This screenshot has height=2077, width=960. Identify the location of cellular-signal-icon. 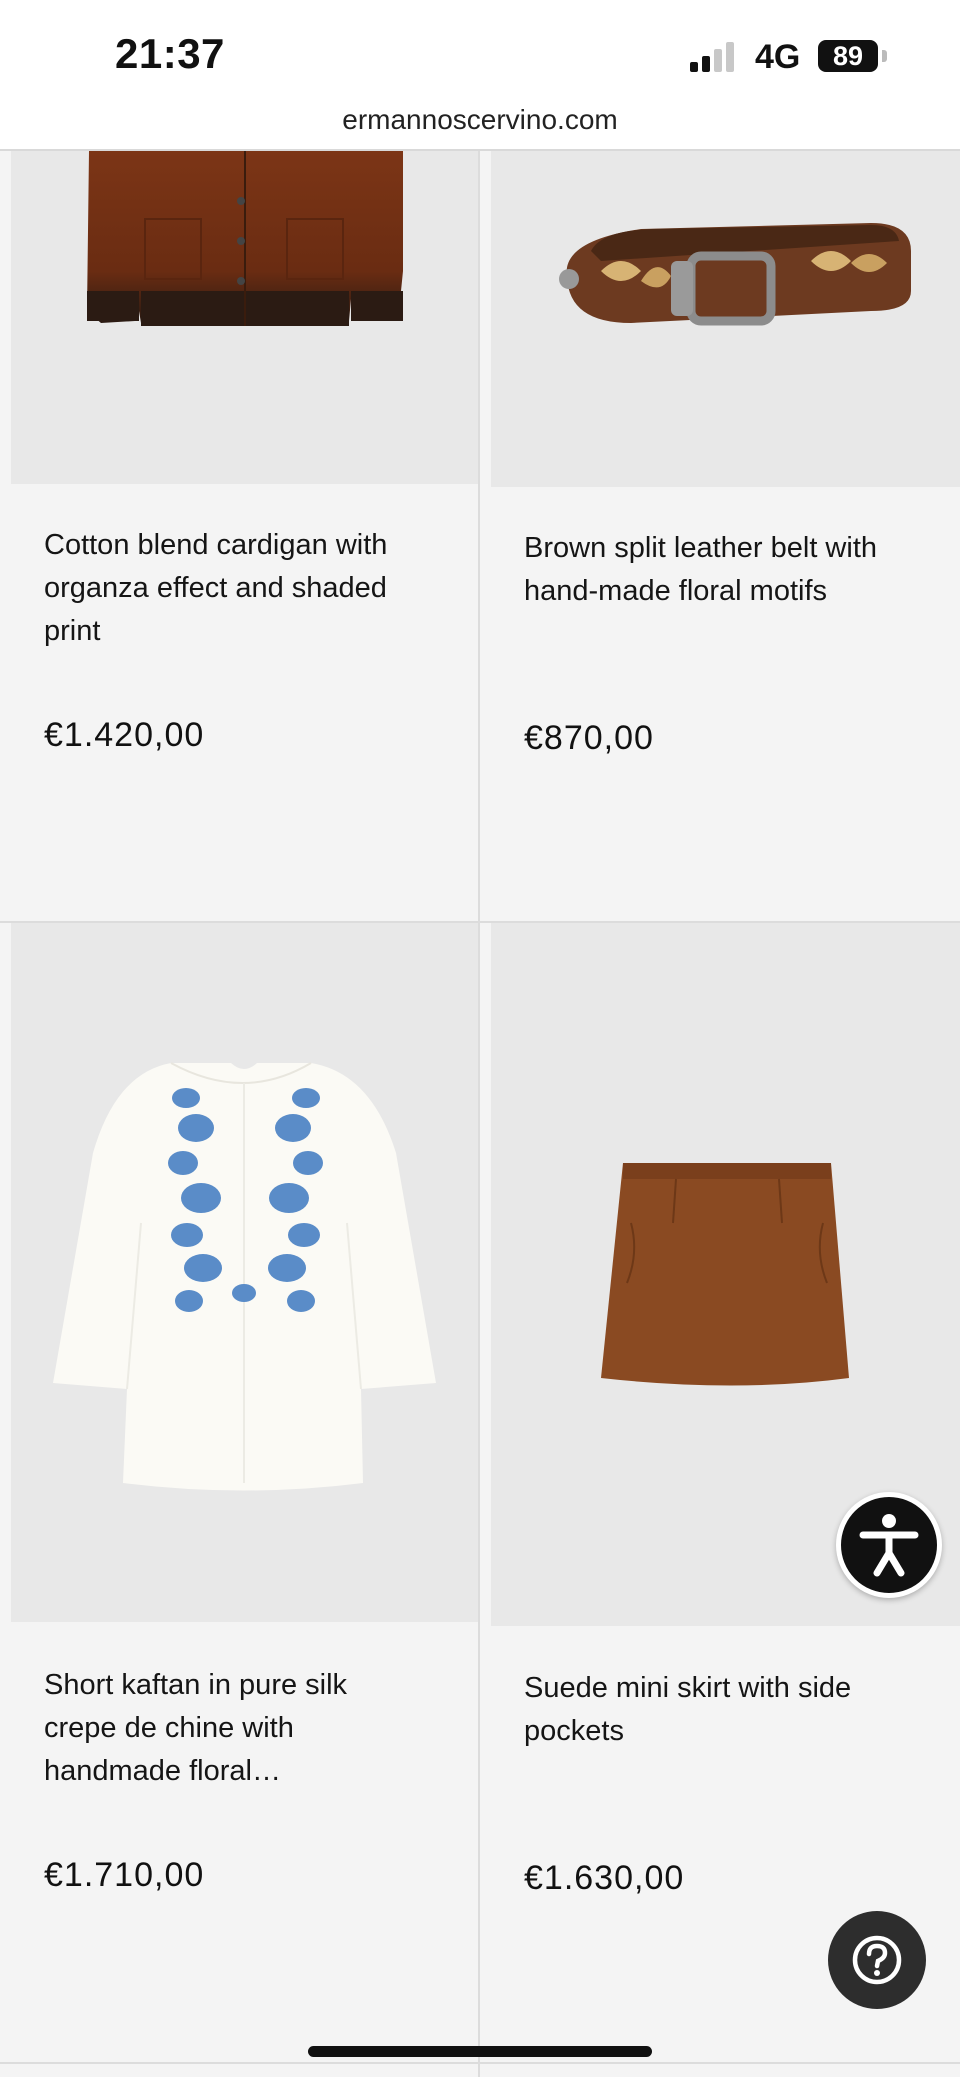
(712, 57).